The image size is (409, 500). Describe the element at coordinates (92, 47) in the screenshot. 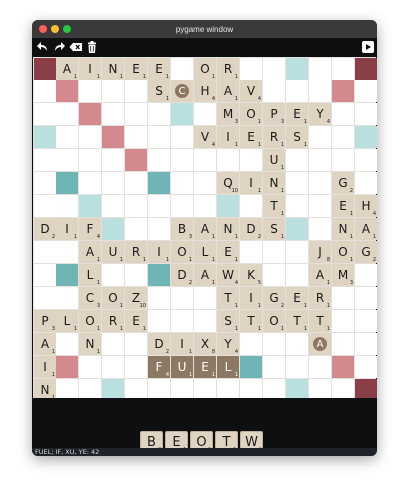

I see `trash-icon` at that location.